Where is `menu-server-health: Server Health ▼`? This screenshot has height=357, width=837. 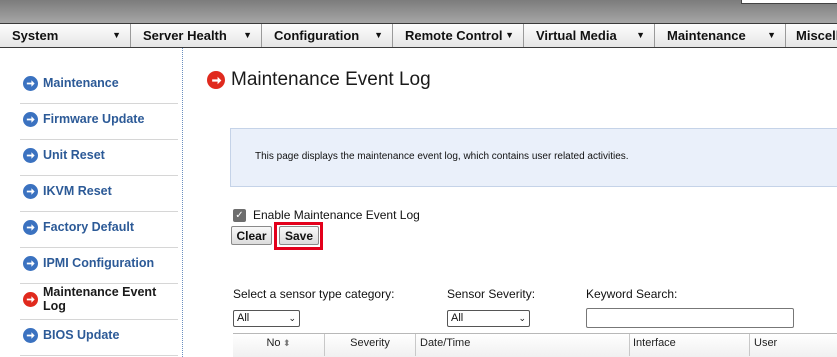
menu-server-health: Server Health ▼ is located at coordinates (196, 35).